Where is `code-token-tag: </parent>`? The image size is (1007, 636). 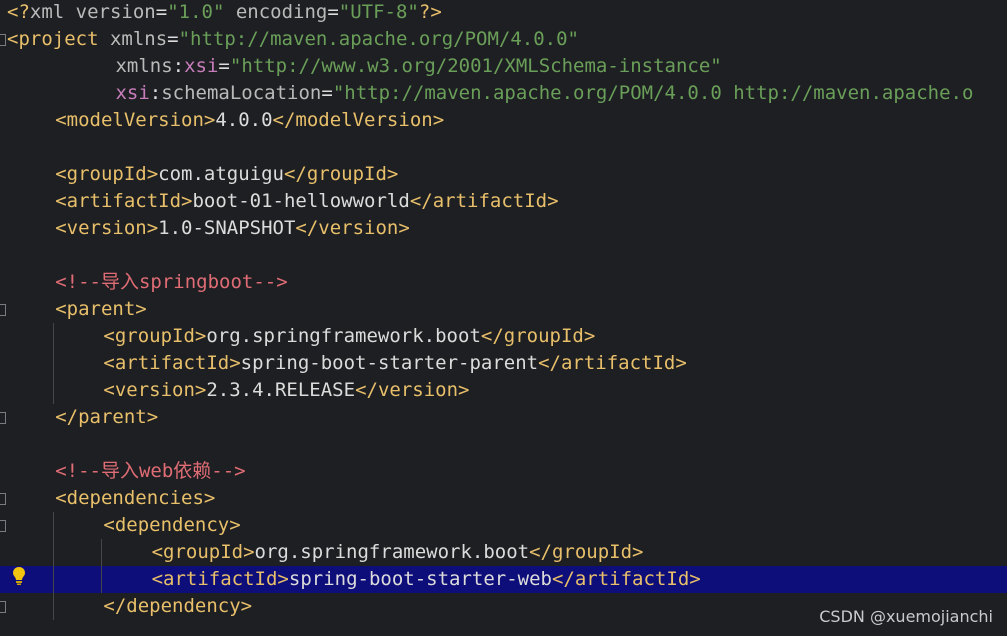 code-token-tag: </parent> is located at coordinates (107, 417).